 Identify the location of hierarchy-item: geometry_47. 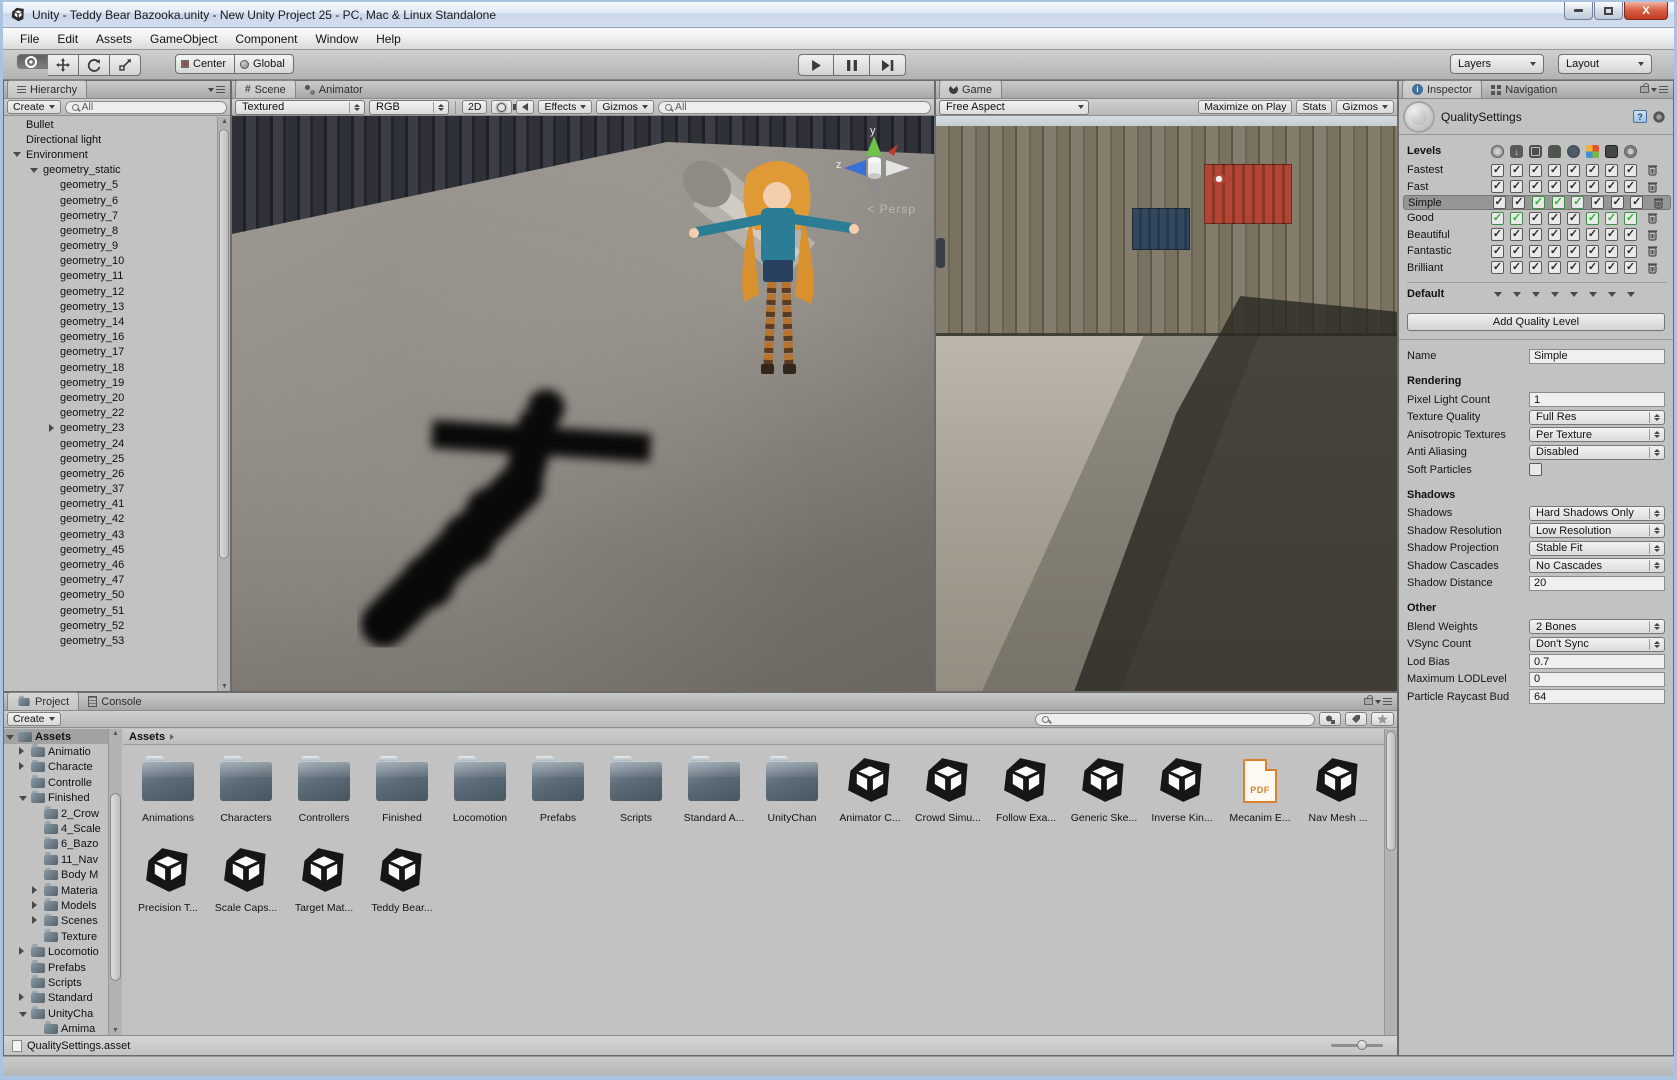
(110, 580).